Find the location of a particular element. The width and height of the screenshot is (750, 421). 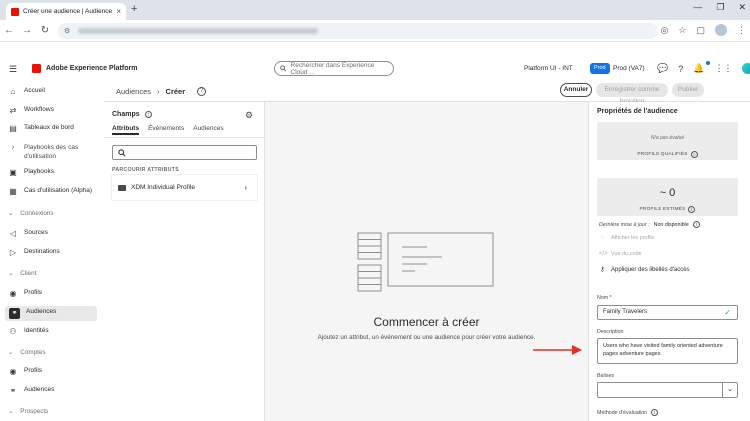

tab-title: Créer une audience | Audiences is located at coordinates (68, 11).